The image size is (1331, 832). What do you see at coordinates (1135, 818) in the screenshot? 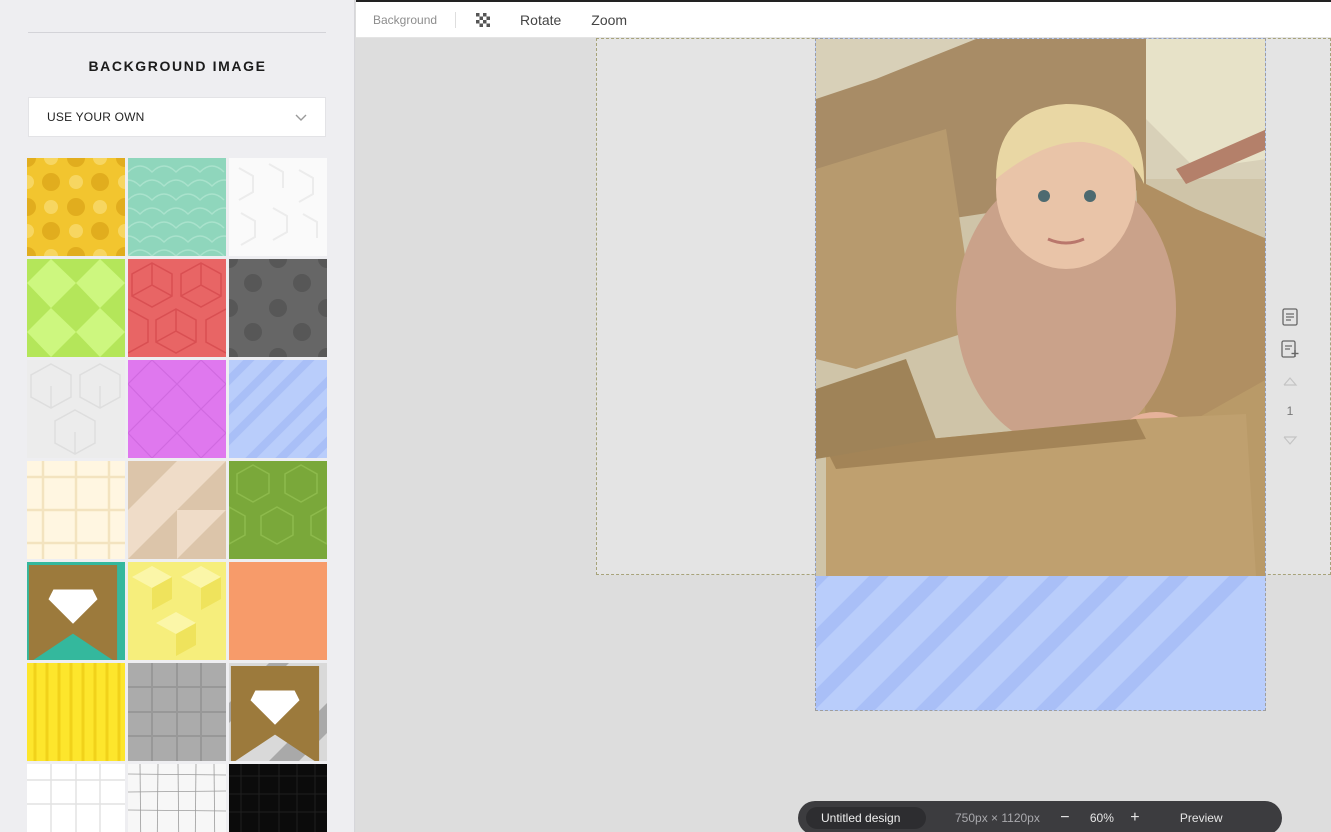
I see `zoom-in-button: +` at bounding box center [1135, 818].